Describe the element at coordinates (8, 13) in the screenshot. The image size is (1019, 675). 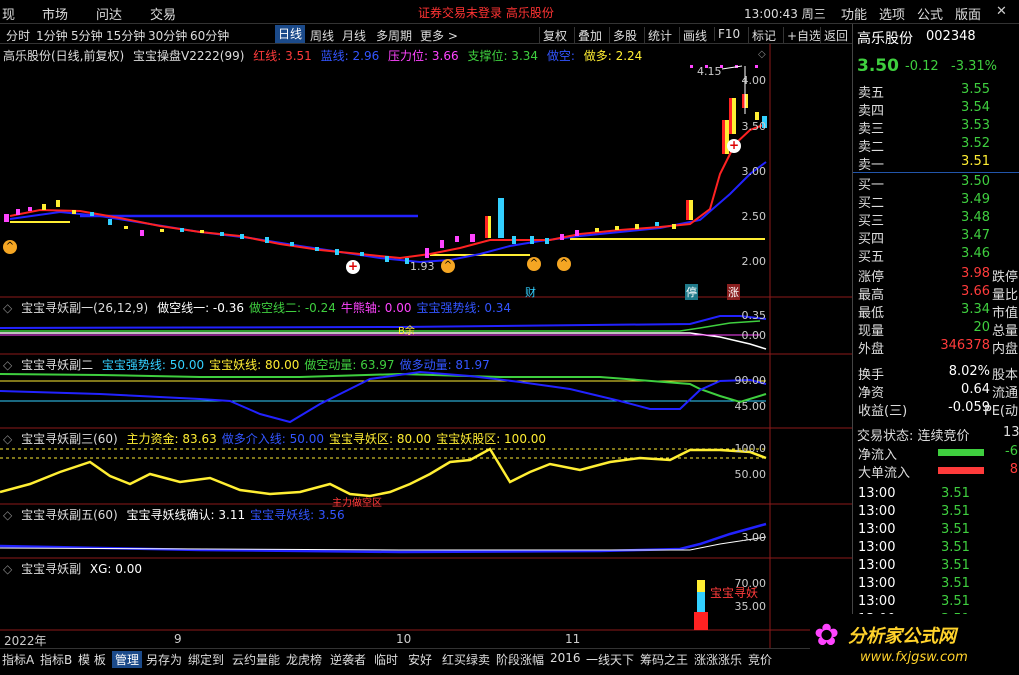
I see `menu-item-view: 现` at that location.